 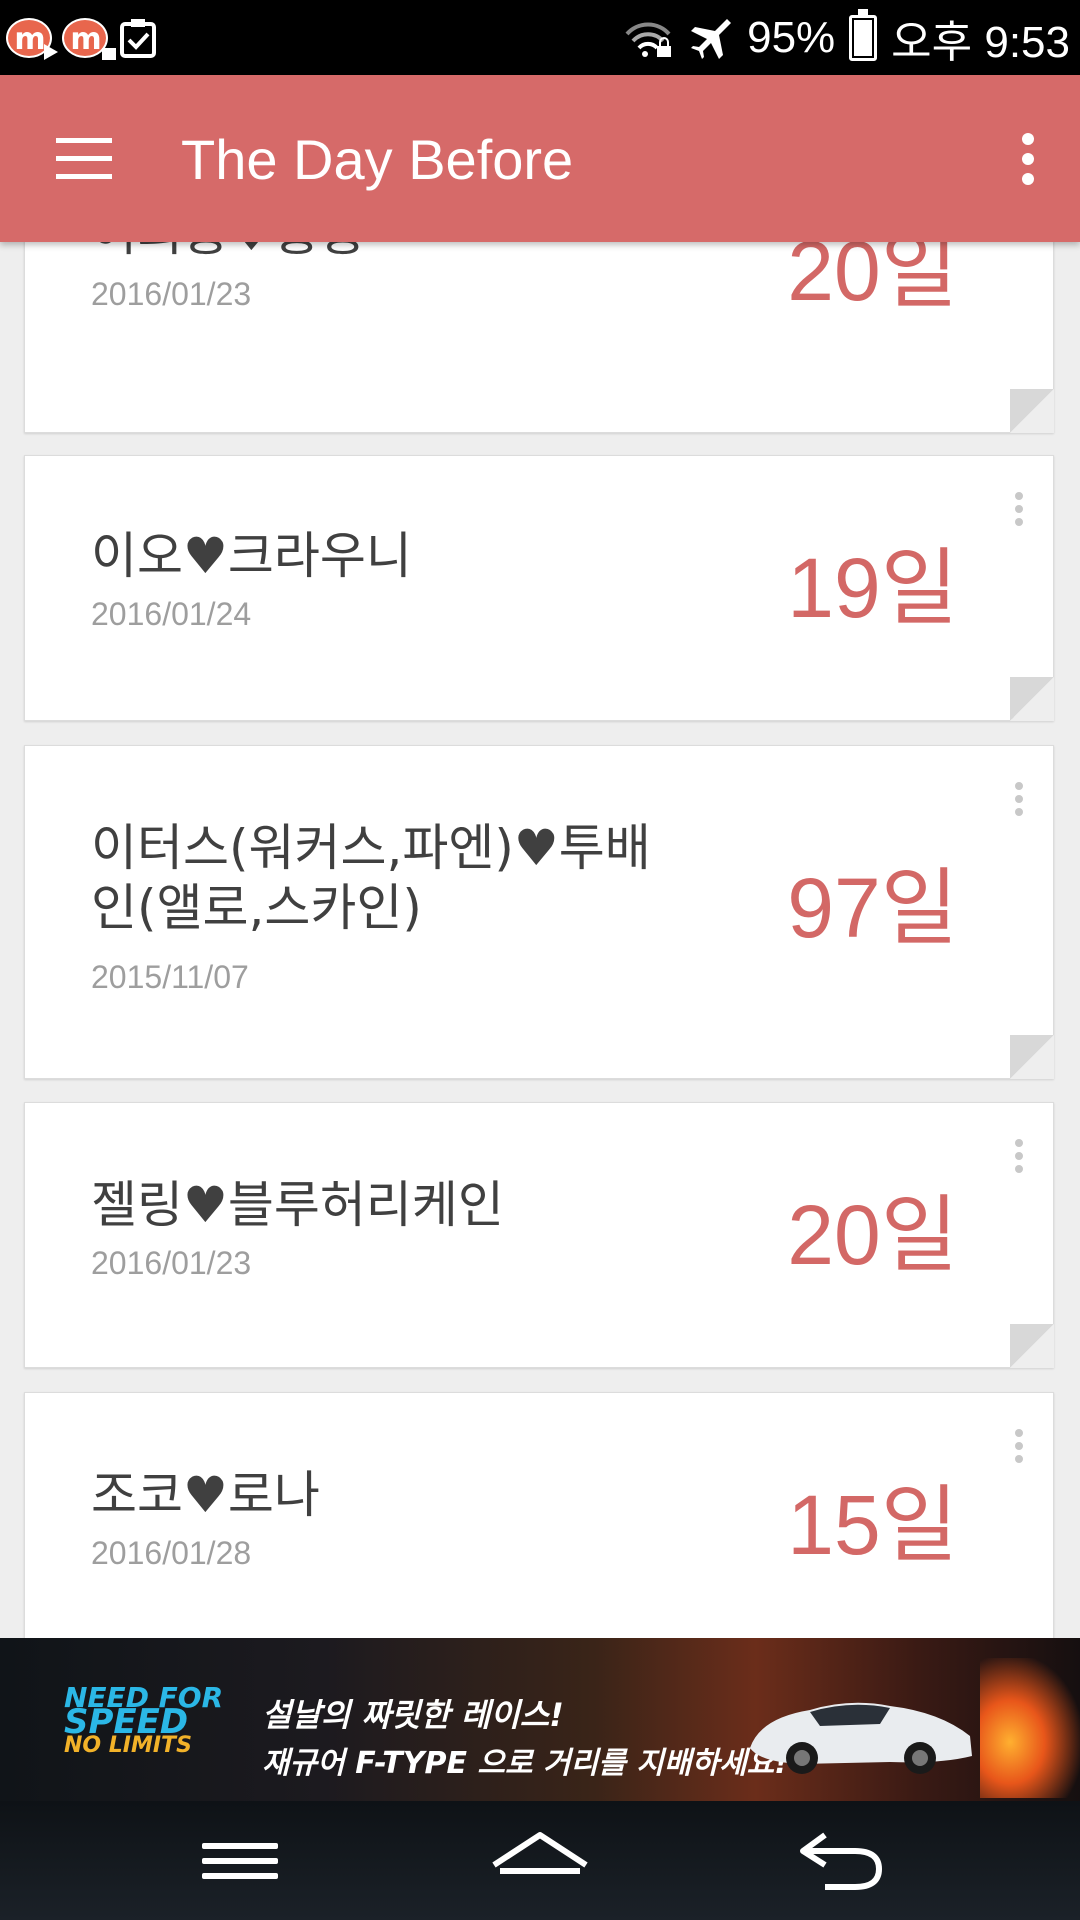 What do you see at coordinates (872, 1525) in the screenshot?
I see `item-day-count: 15일` at bounding box center [872, 1525].